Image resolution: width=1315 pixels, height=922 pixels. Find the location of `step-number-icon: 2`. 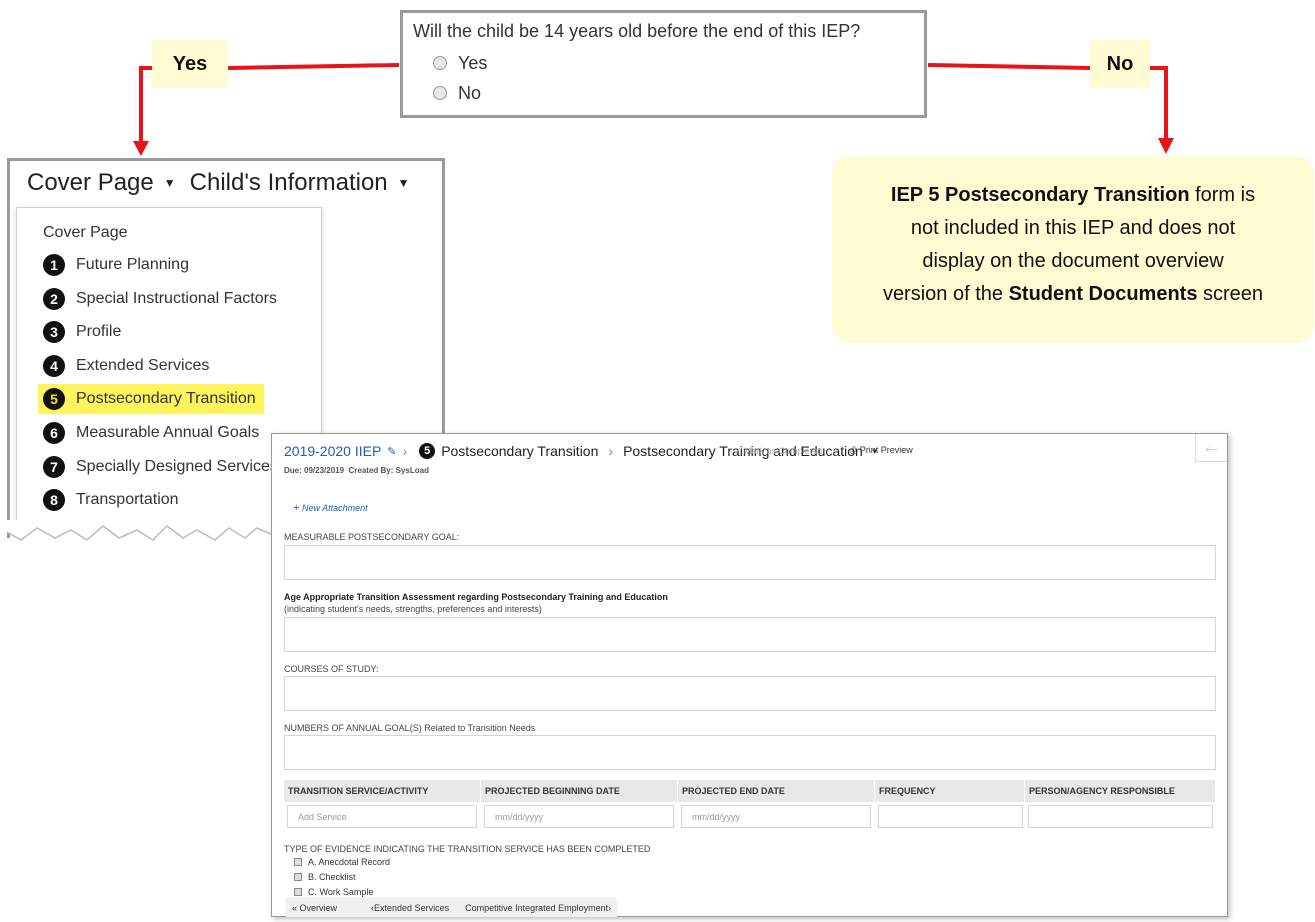

step-number-icon: 2 is located at coordinates (54, 299).